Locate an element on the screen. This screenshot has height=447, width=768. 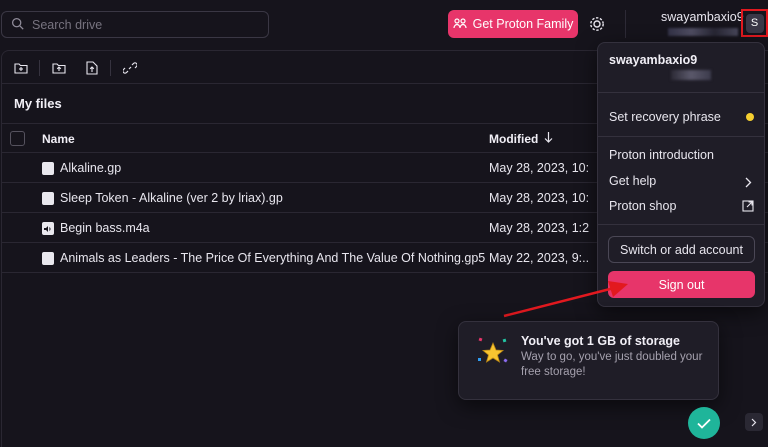
family-icon is located at coordinates (460, 24).